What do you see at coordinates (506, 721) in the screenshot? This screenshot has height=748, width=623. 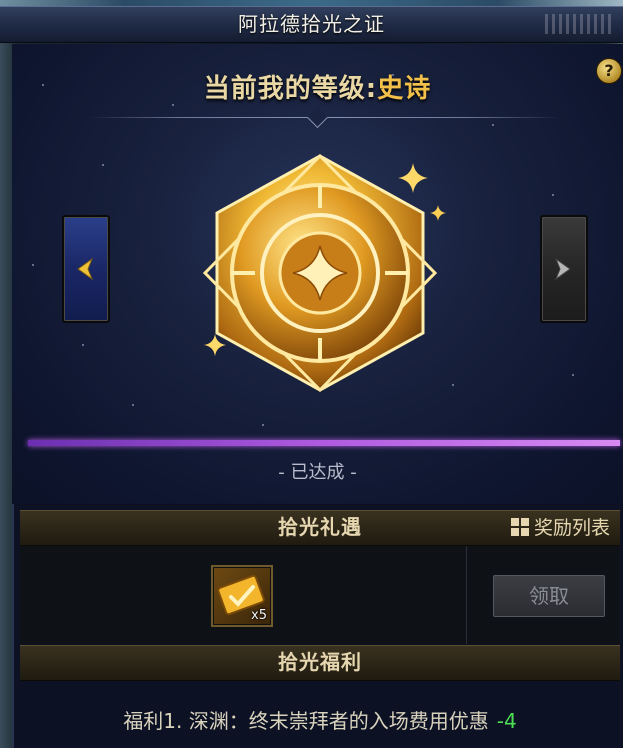 I see `benefit-value: -4` at bounding box center [506, 721].